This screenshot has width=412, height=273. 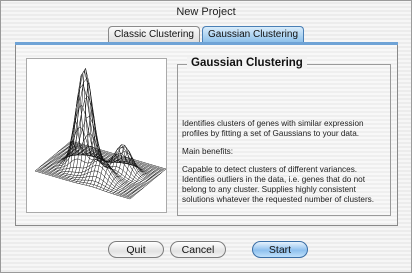 I want to click on panel-accent-line, so click(x=206, y=43).